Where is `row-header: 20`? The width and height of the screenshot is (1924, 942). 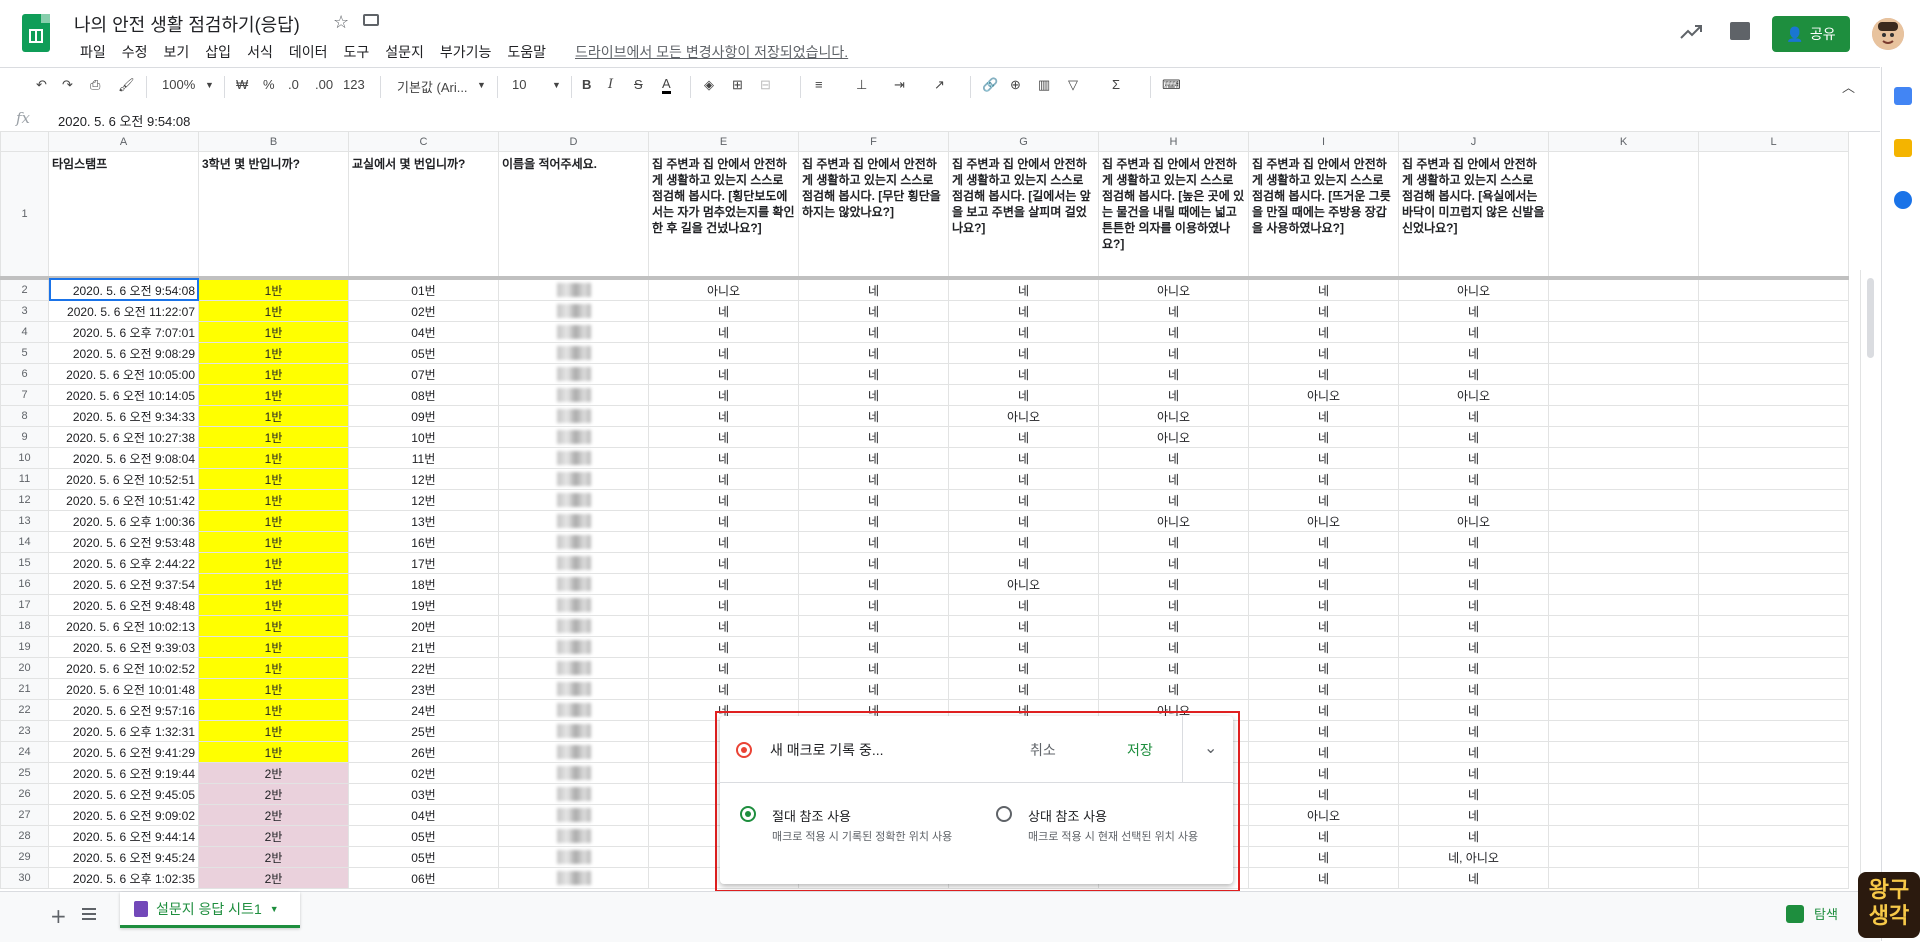 row-header: 20 is located at coordinates (24, 668).